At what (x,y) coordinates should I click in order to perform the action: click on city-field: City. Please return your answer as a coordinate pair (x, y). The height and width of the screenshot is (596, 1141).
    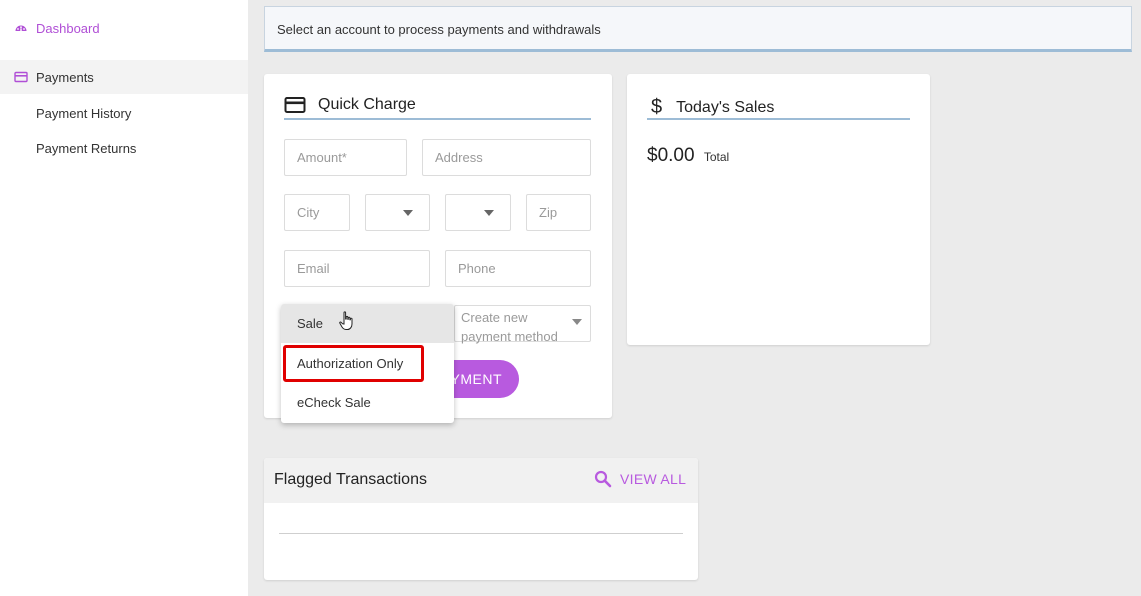
    Looking at the image, I should click on (317, 212).